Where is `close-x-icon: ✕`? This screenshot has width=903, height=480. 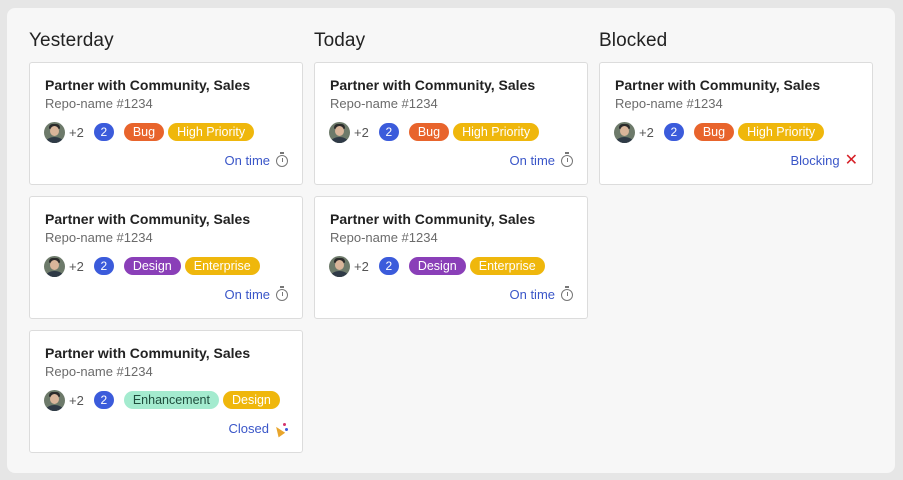 close-x-icon: ✕ is located at coordinates (851, 160).